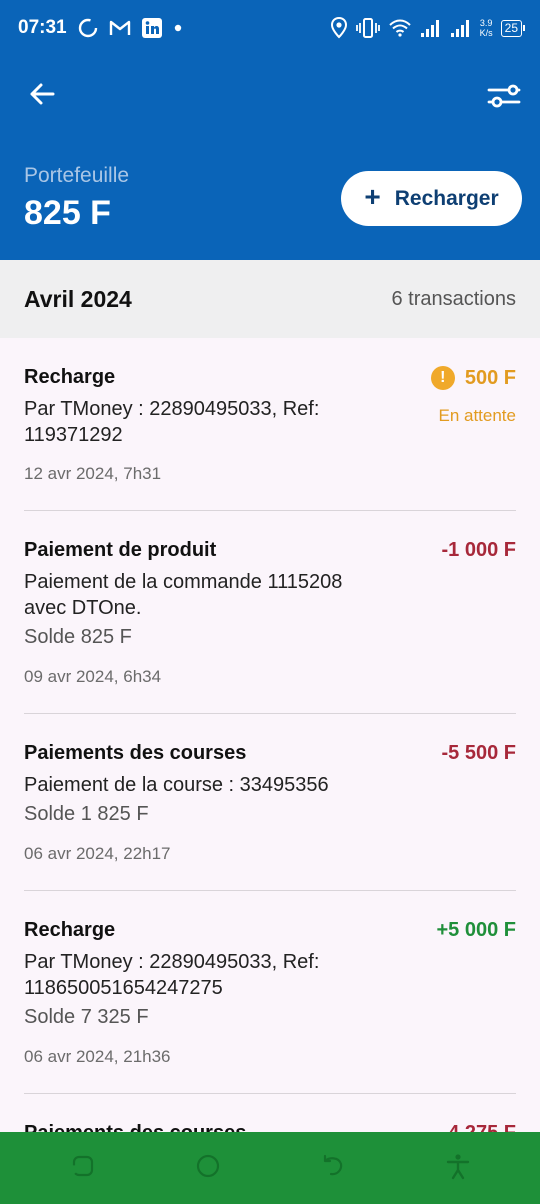  I want to click on network-speed-value: 3.9, so click(486, 23).